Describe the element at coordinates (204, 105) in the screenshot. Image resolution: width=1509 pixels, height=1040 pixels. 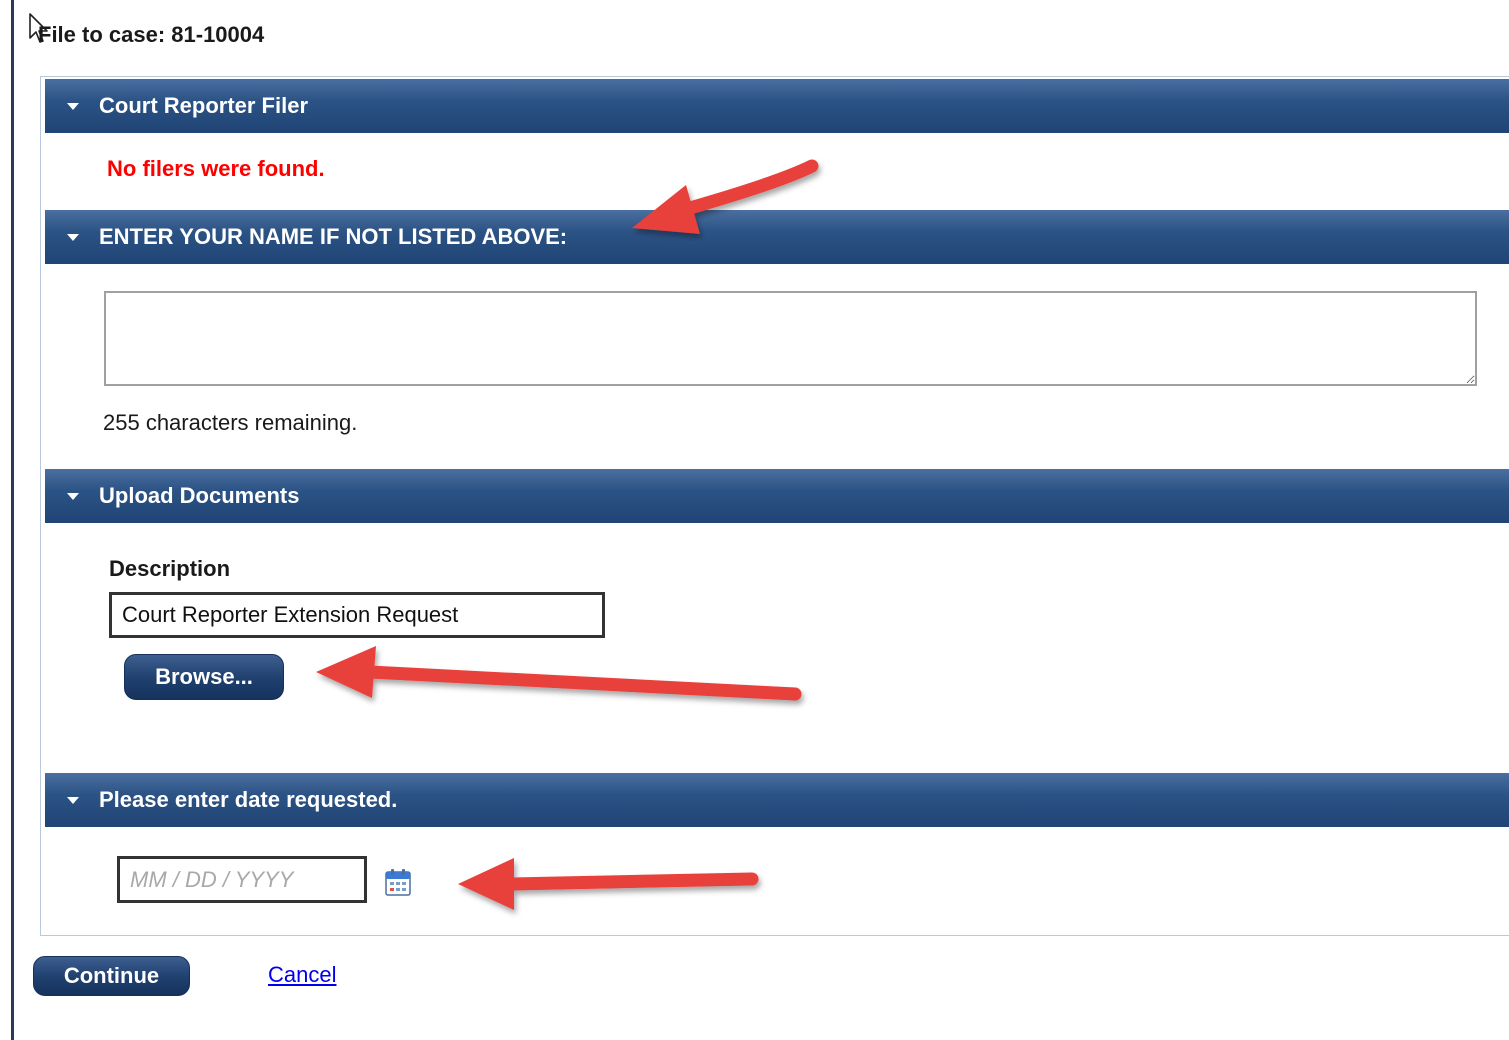
I see `section-title: Court Reporter Filer` at that location.